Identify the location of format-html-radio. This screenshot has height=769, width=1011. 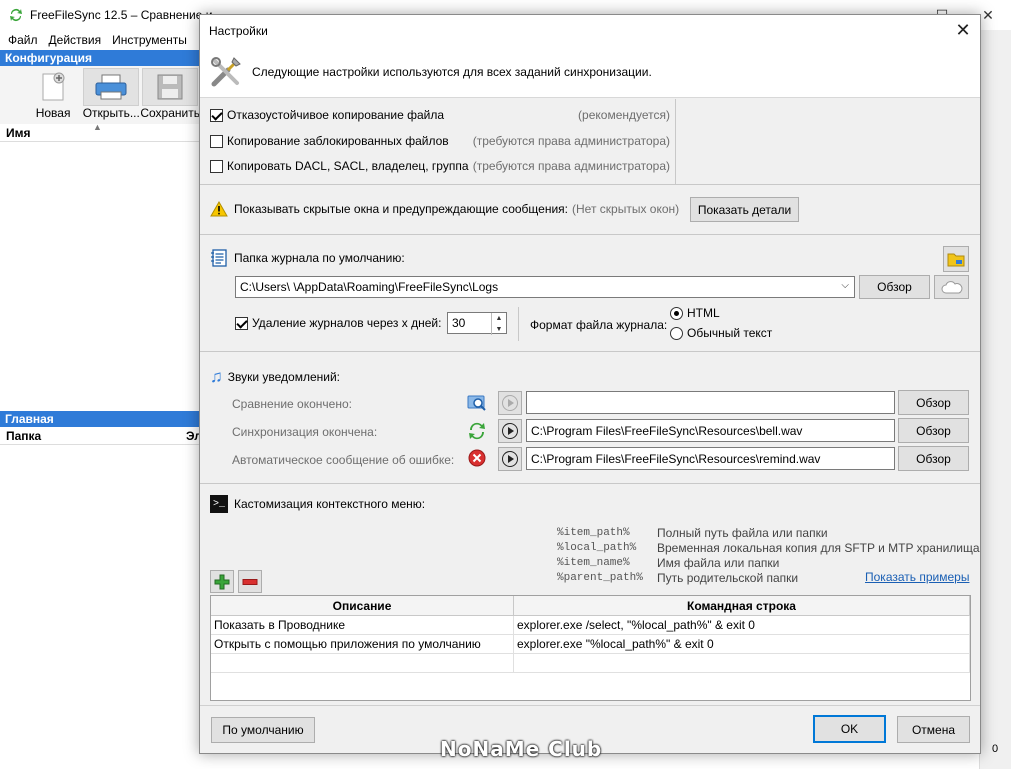
(676, 313).